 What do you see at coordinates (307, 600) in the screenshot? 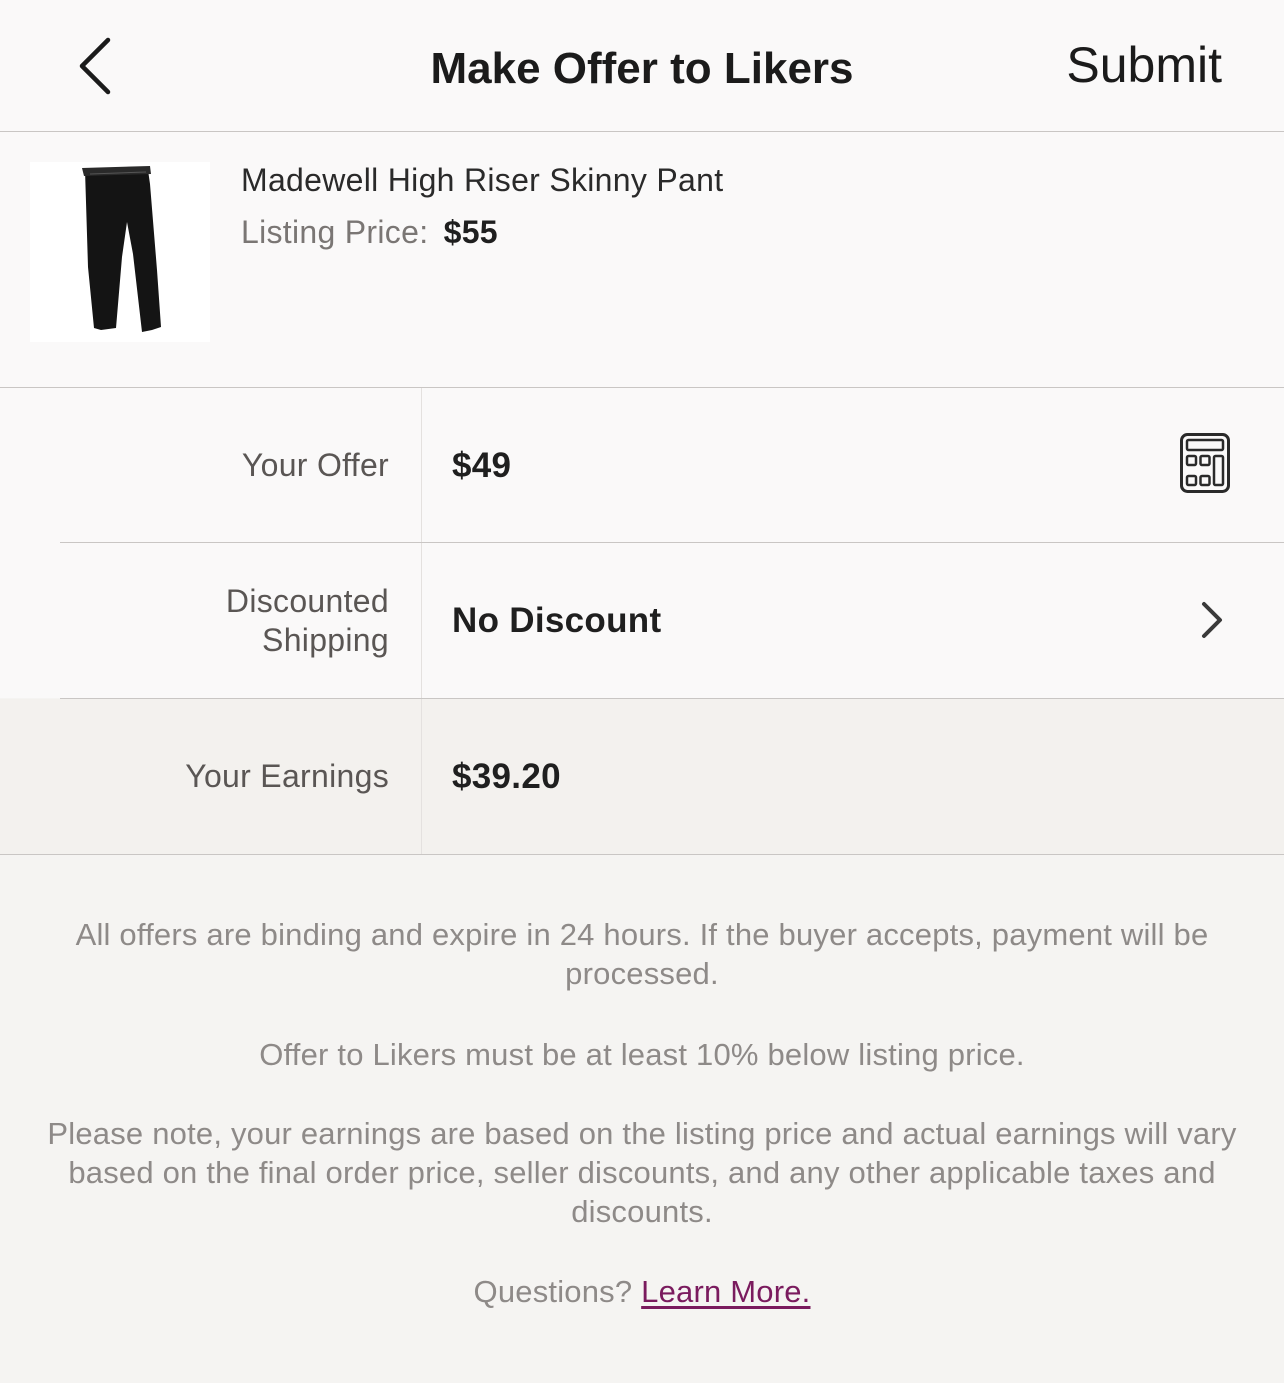
I see `shipping-label-line1: Discounted` at bounding box center [307, 600].